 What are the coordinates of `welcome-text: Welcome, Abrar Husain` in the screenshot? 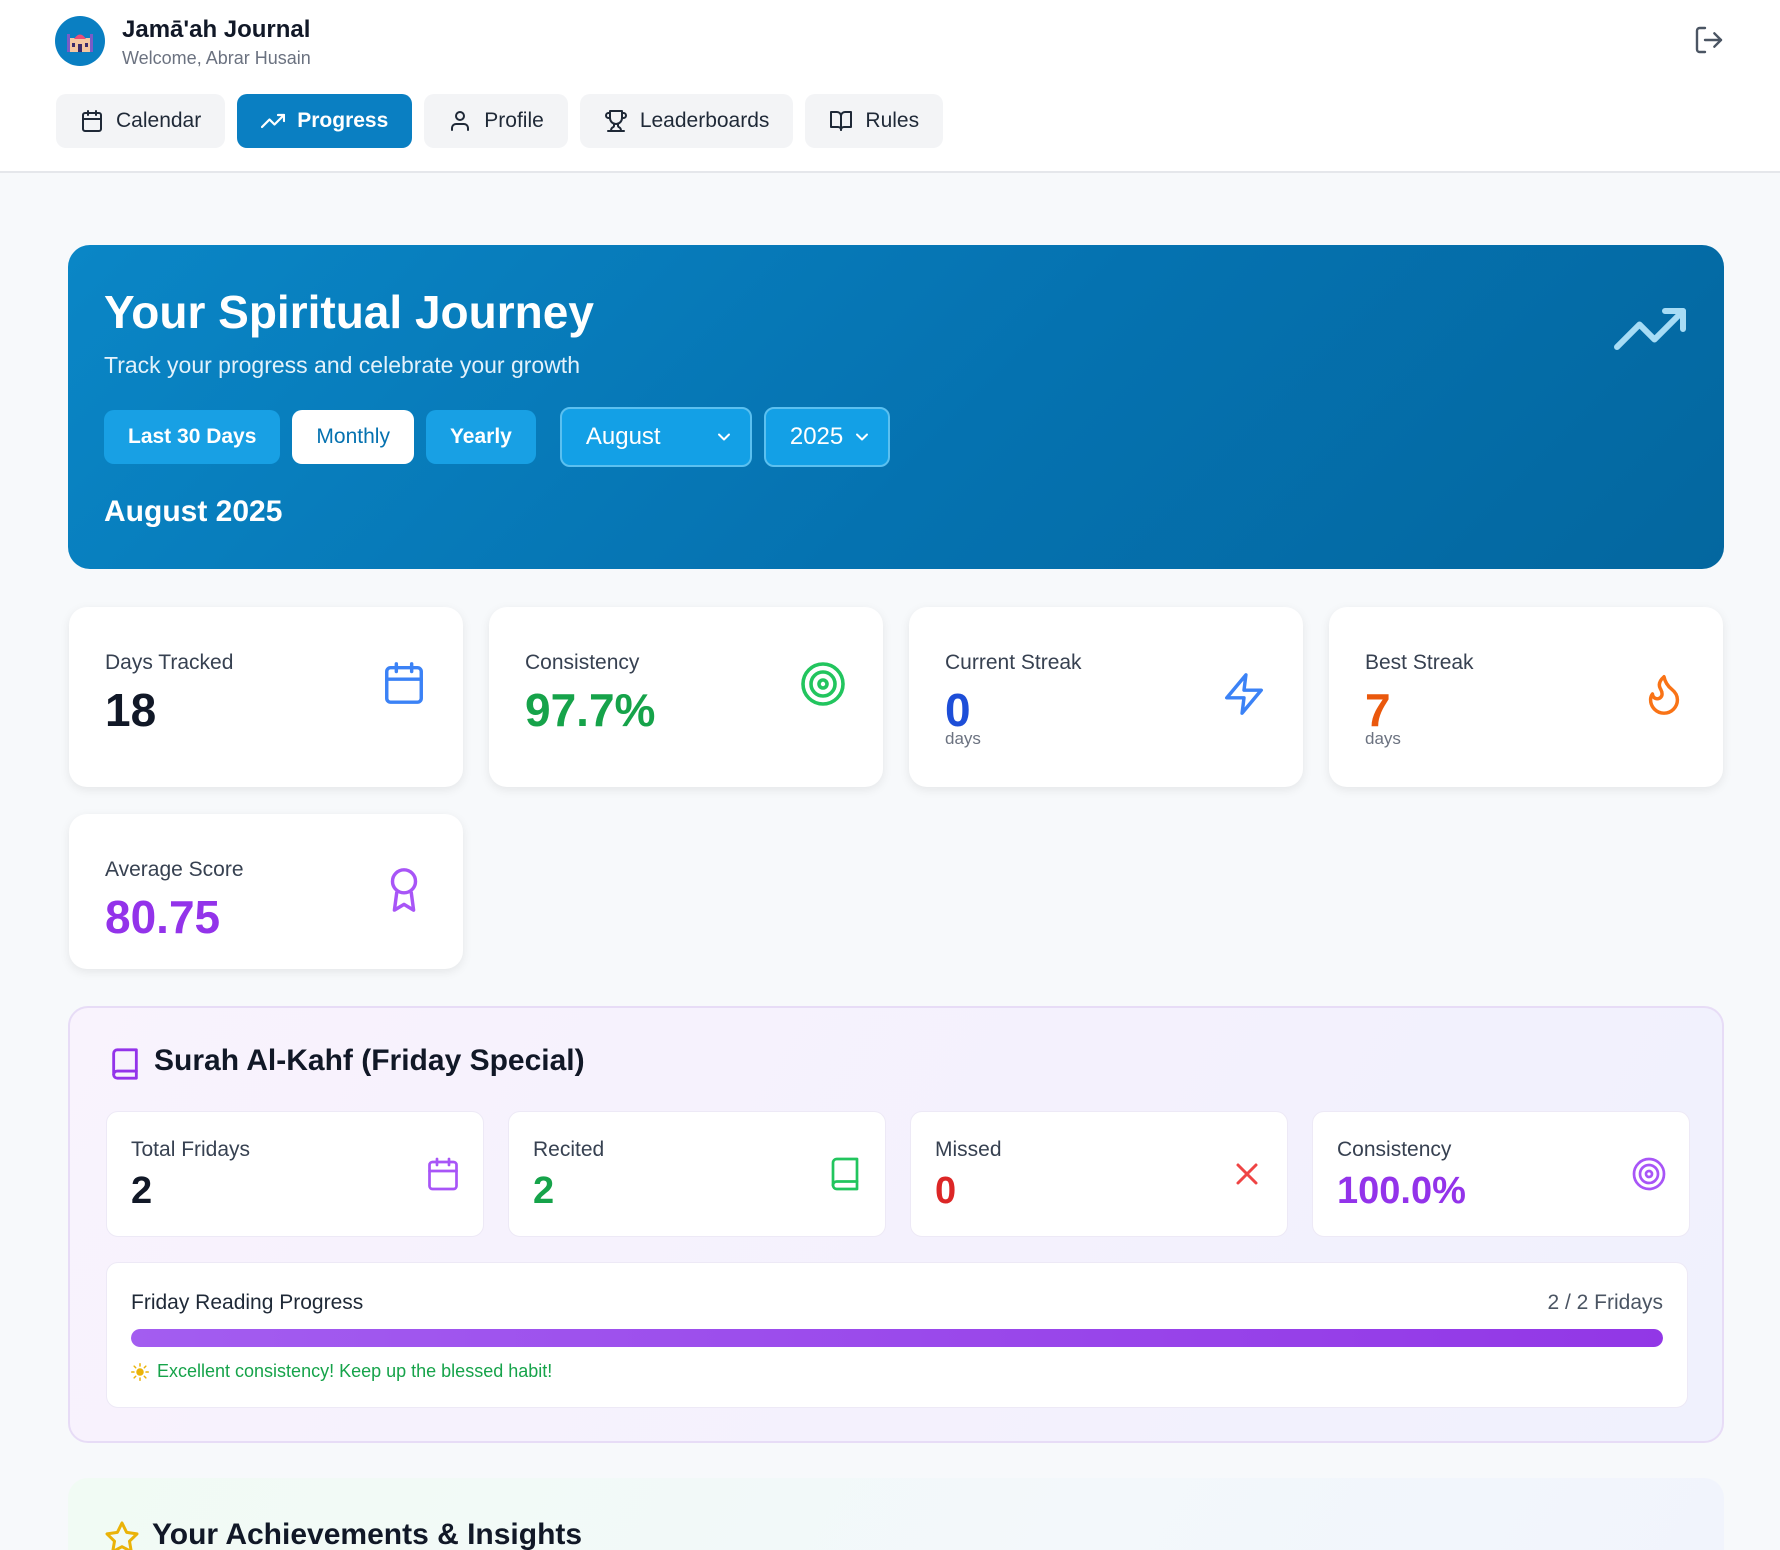 It's located at (216, 58).